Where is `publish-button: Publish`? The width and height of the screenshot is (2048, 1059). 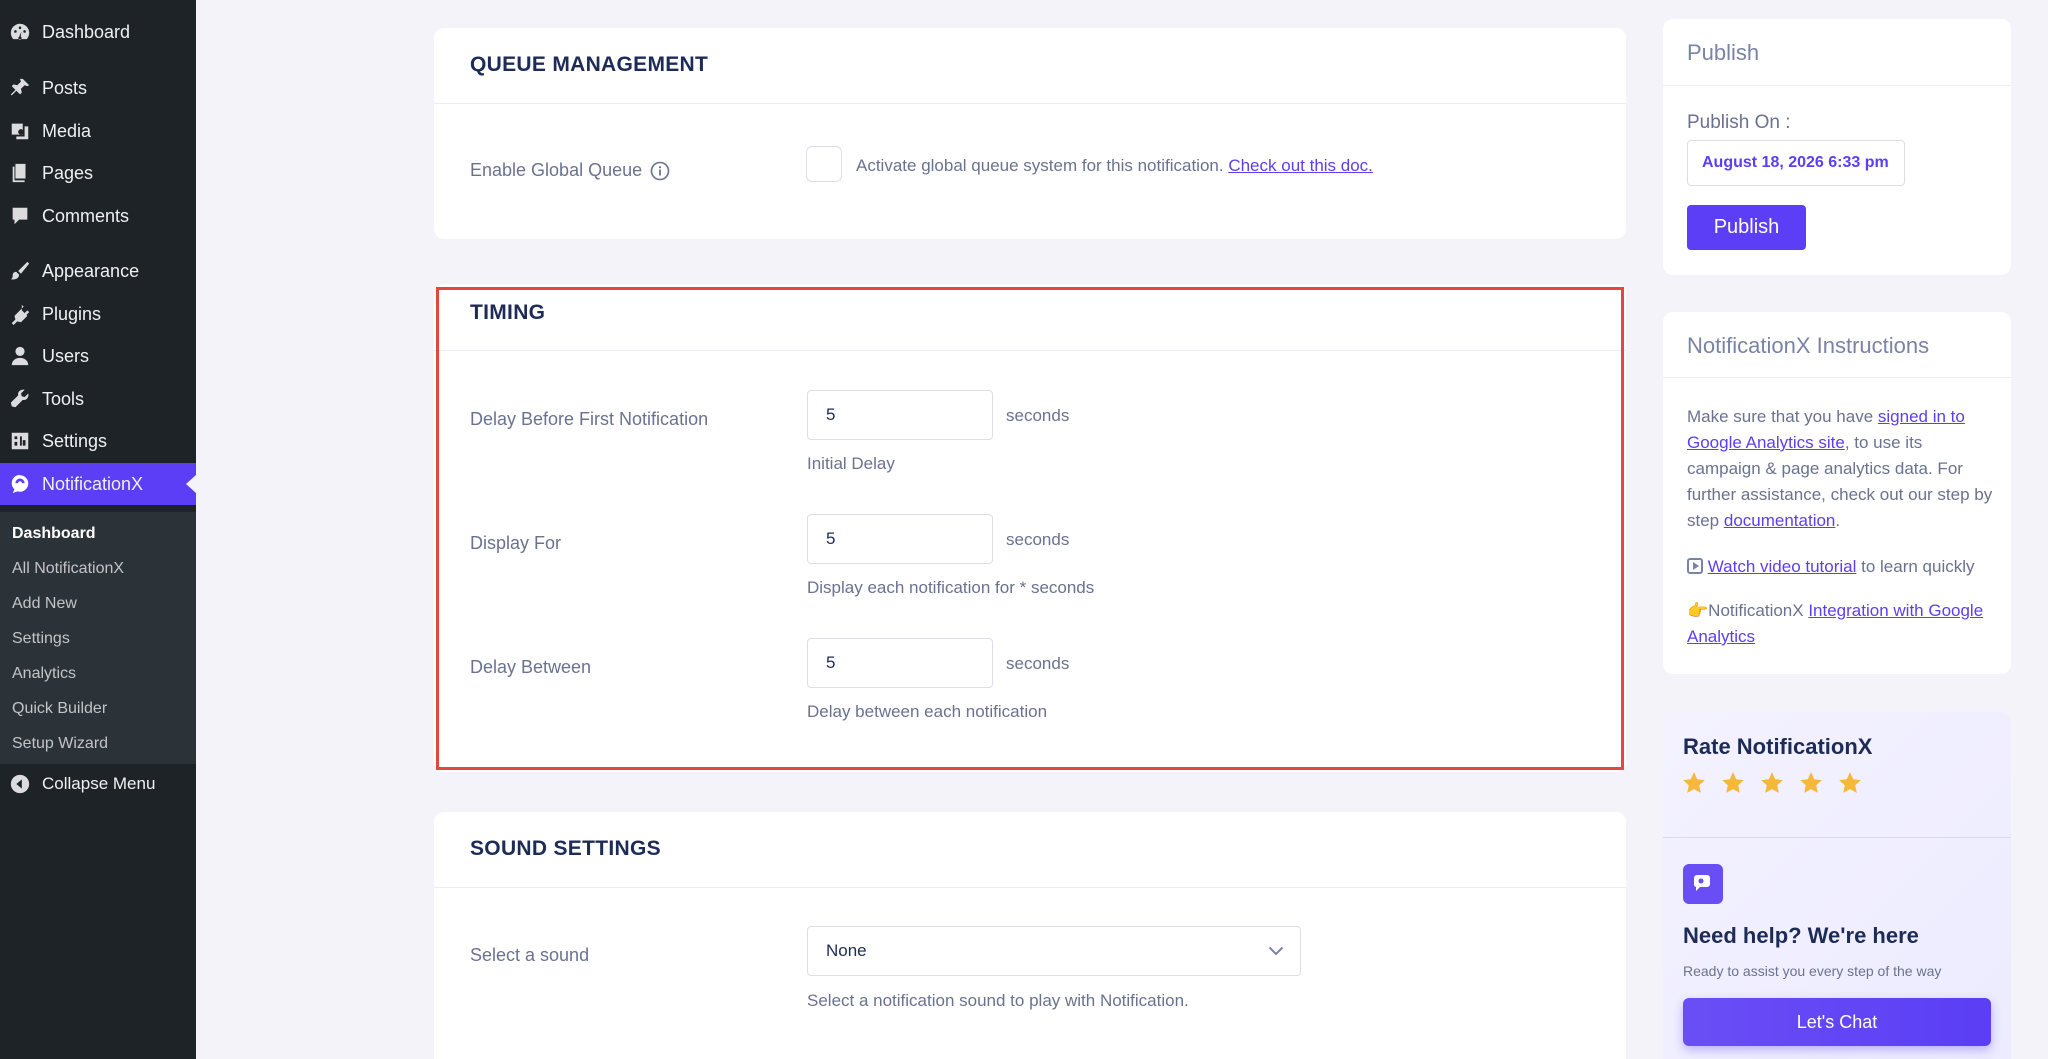
publish-button: Publish is located at coordinates (1746, 227).